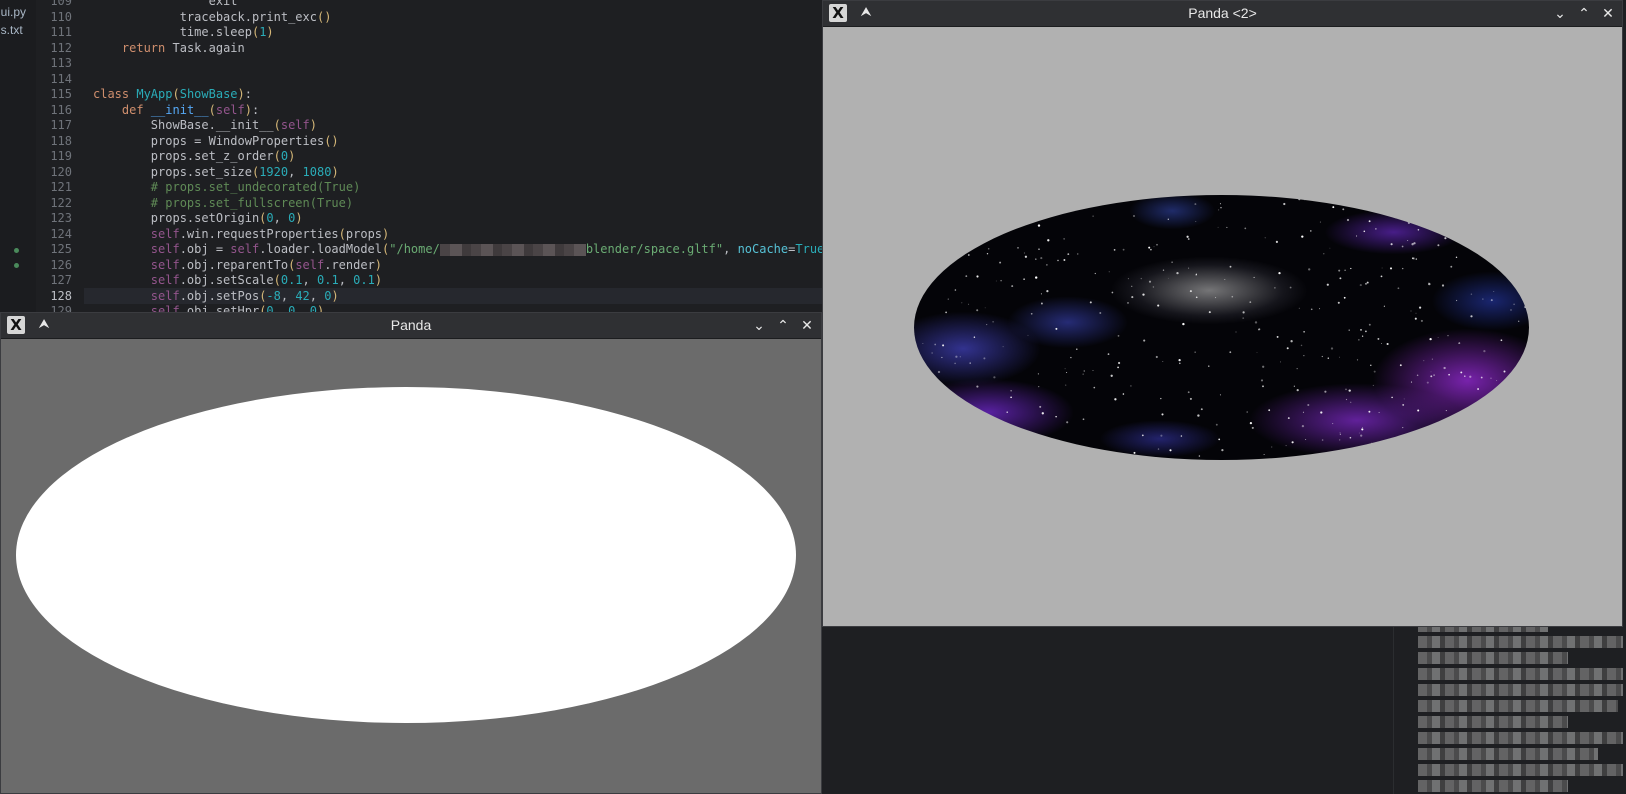 This screenshot has width=1626, height=794. I want to click on code-line: 115 class MyApp(ShowBase):, so click(436, 94).